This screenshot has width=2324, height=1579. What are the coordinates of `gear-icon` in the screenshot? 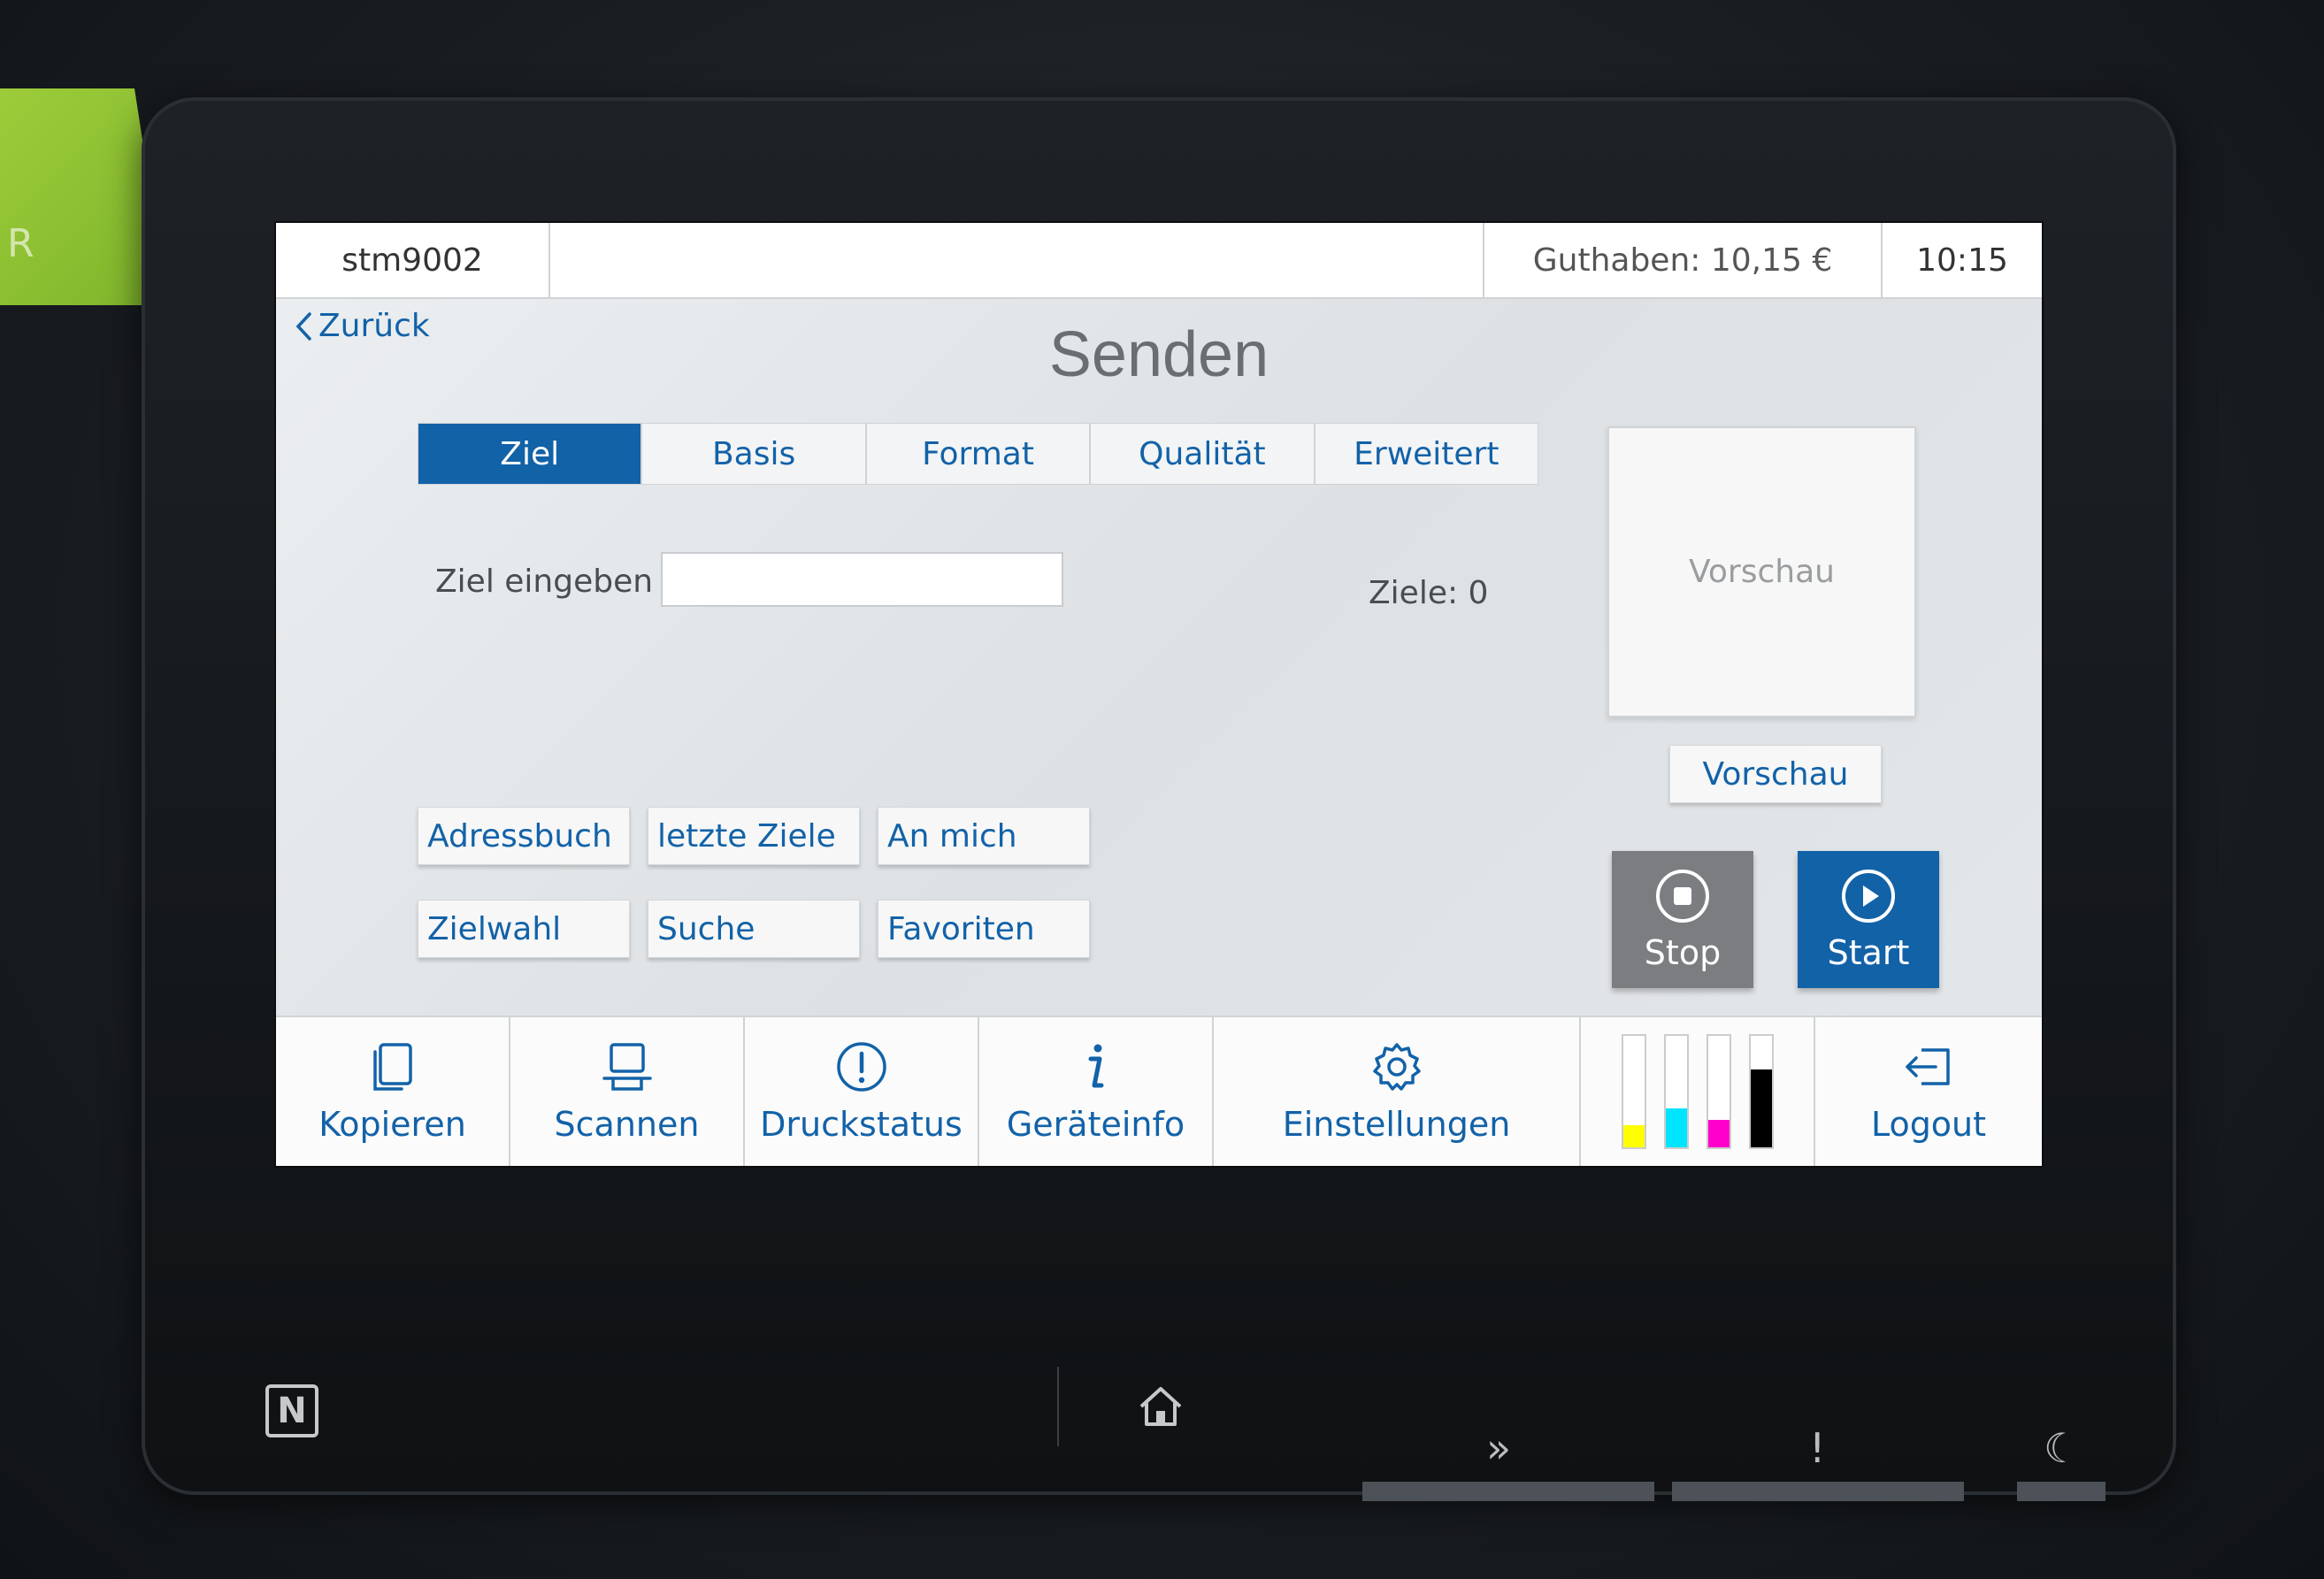 It's located at (1396, 1067).